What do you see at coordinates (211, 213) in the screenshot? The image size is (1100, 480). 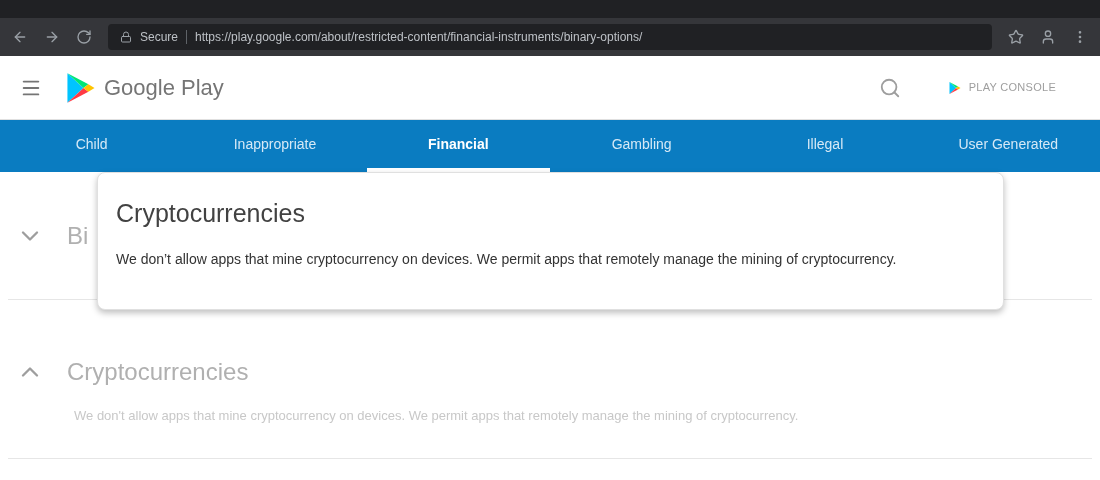 I see `callout-title: Cryptocurrencies` at bounding box center [211, 213].